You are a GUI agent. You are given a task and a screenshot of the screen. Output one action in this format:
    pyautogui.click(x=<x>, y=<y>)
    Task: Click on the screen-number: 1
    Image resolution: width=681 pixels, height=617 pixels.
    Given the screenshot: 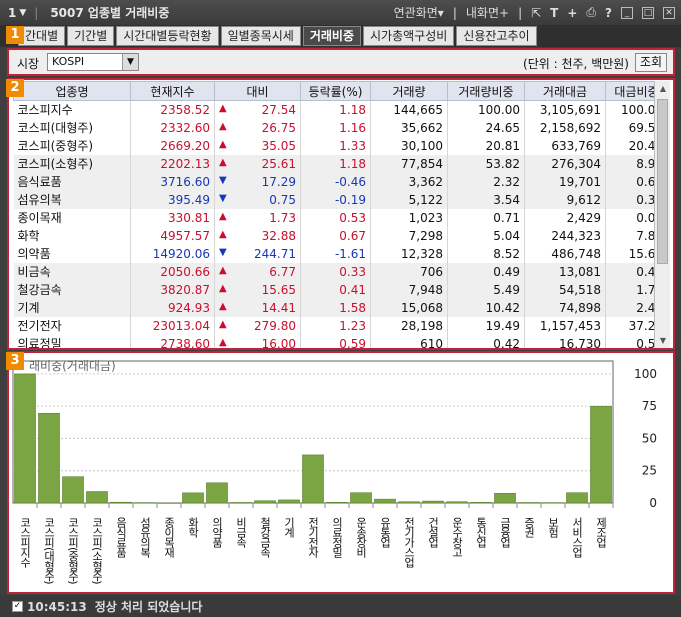 What is the action you would take?
    pyautogui.click(x=12, y=13)
    